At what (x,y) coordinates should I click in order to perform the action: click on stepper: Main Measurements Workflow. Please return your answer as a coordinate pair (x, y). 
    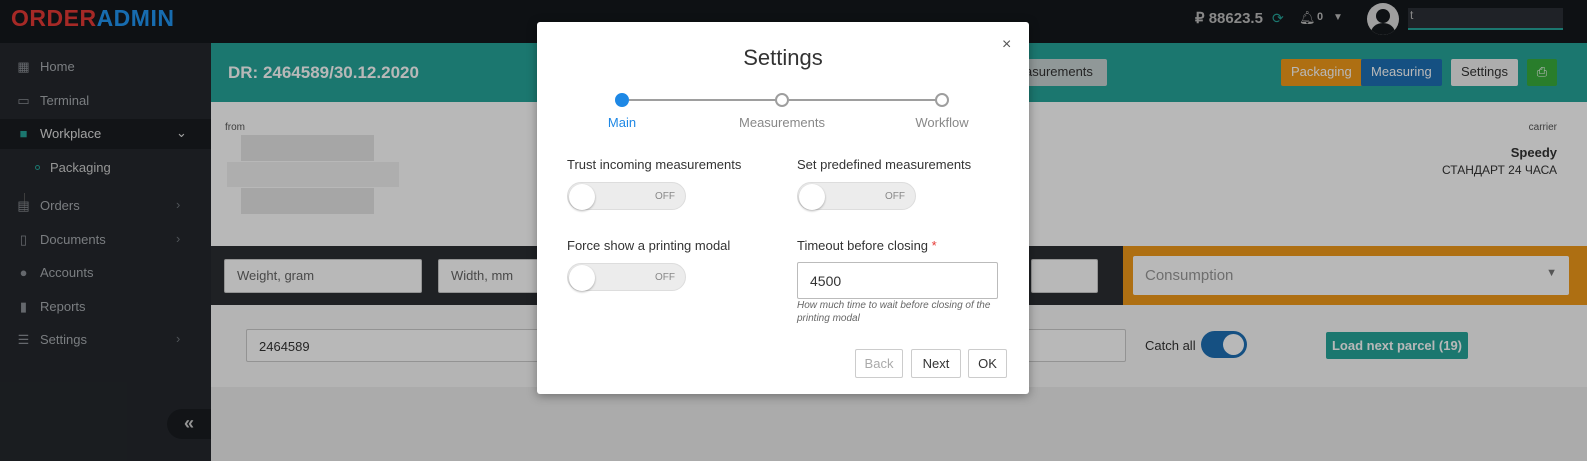
    Looking at the image, I should click on (783, 112).